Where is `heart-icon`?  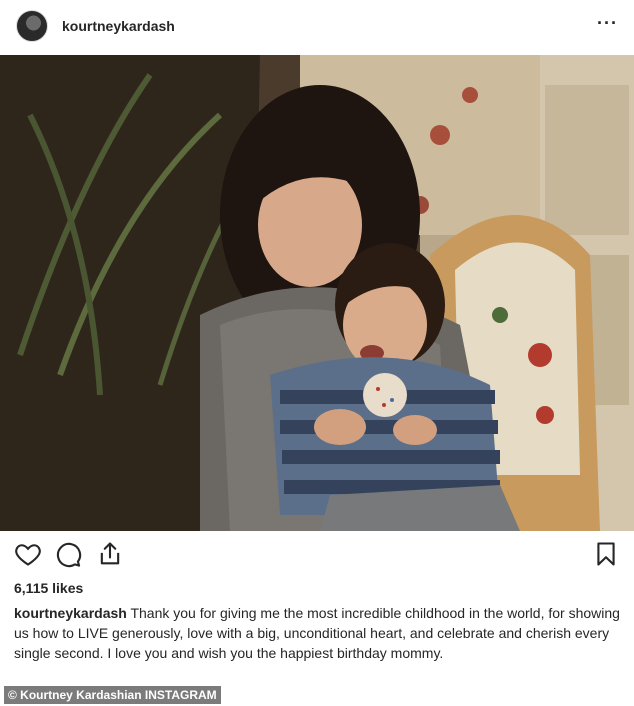
heart-icon is located at coordinates (28, 556).